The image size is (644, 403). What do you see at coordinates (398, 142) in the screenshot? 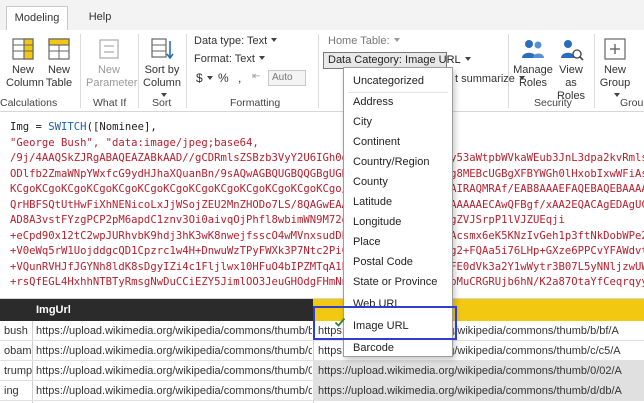
I see `menu-item-continent: Continent` at bounding box center [398, 142].